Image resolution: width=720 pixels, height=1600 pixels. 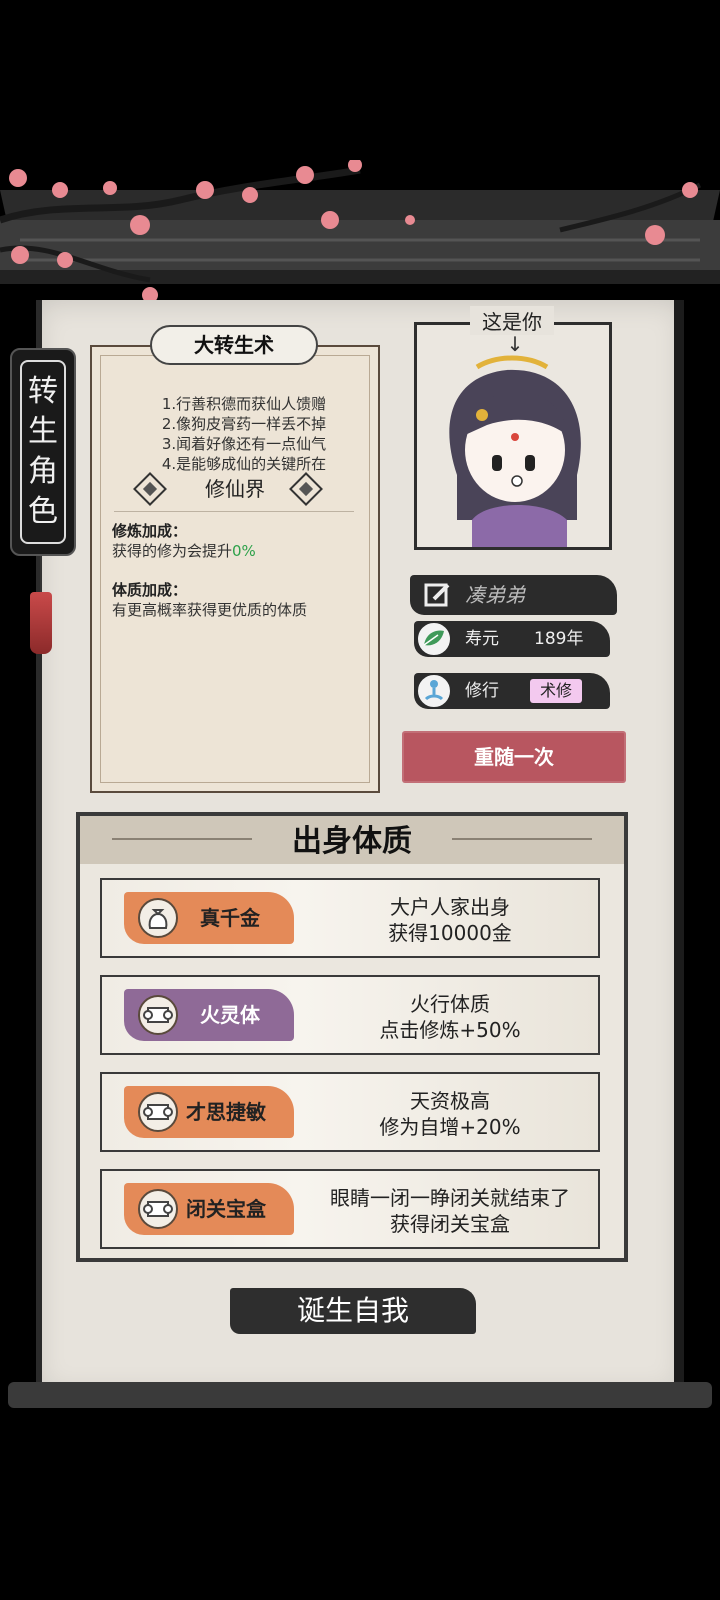 I want to click on meditation-icon, so click(x=434, y=691).